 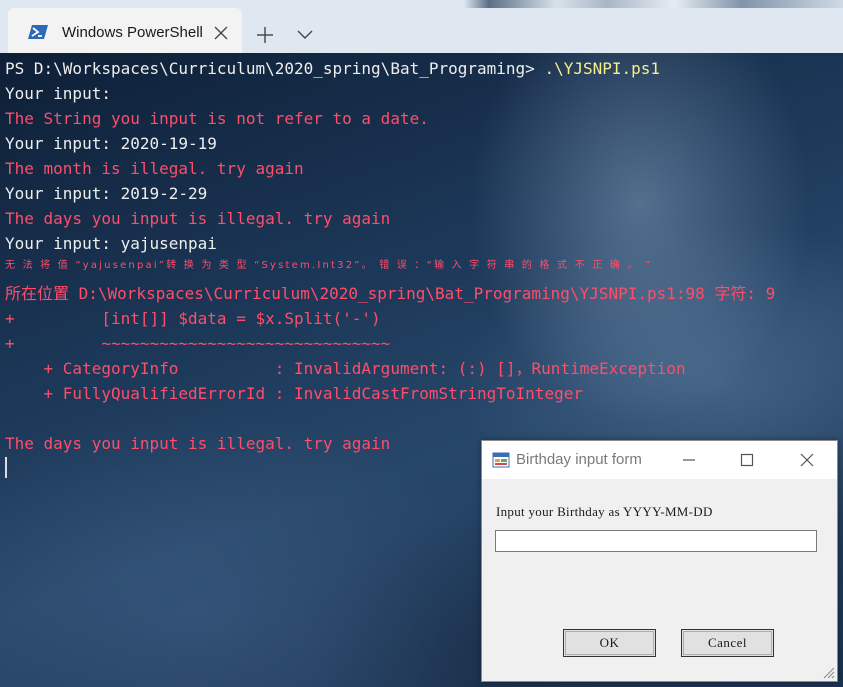 I want to click on minimize-icon, so click(x=689, y=460).